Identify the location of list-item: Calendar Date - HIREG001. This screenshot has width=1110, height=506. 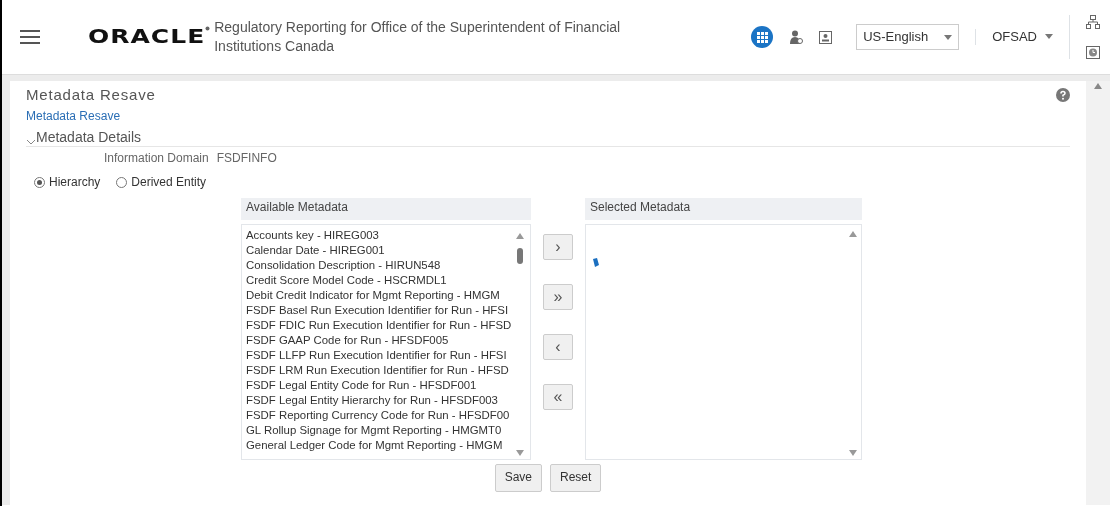
(380, 251).